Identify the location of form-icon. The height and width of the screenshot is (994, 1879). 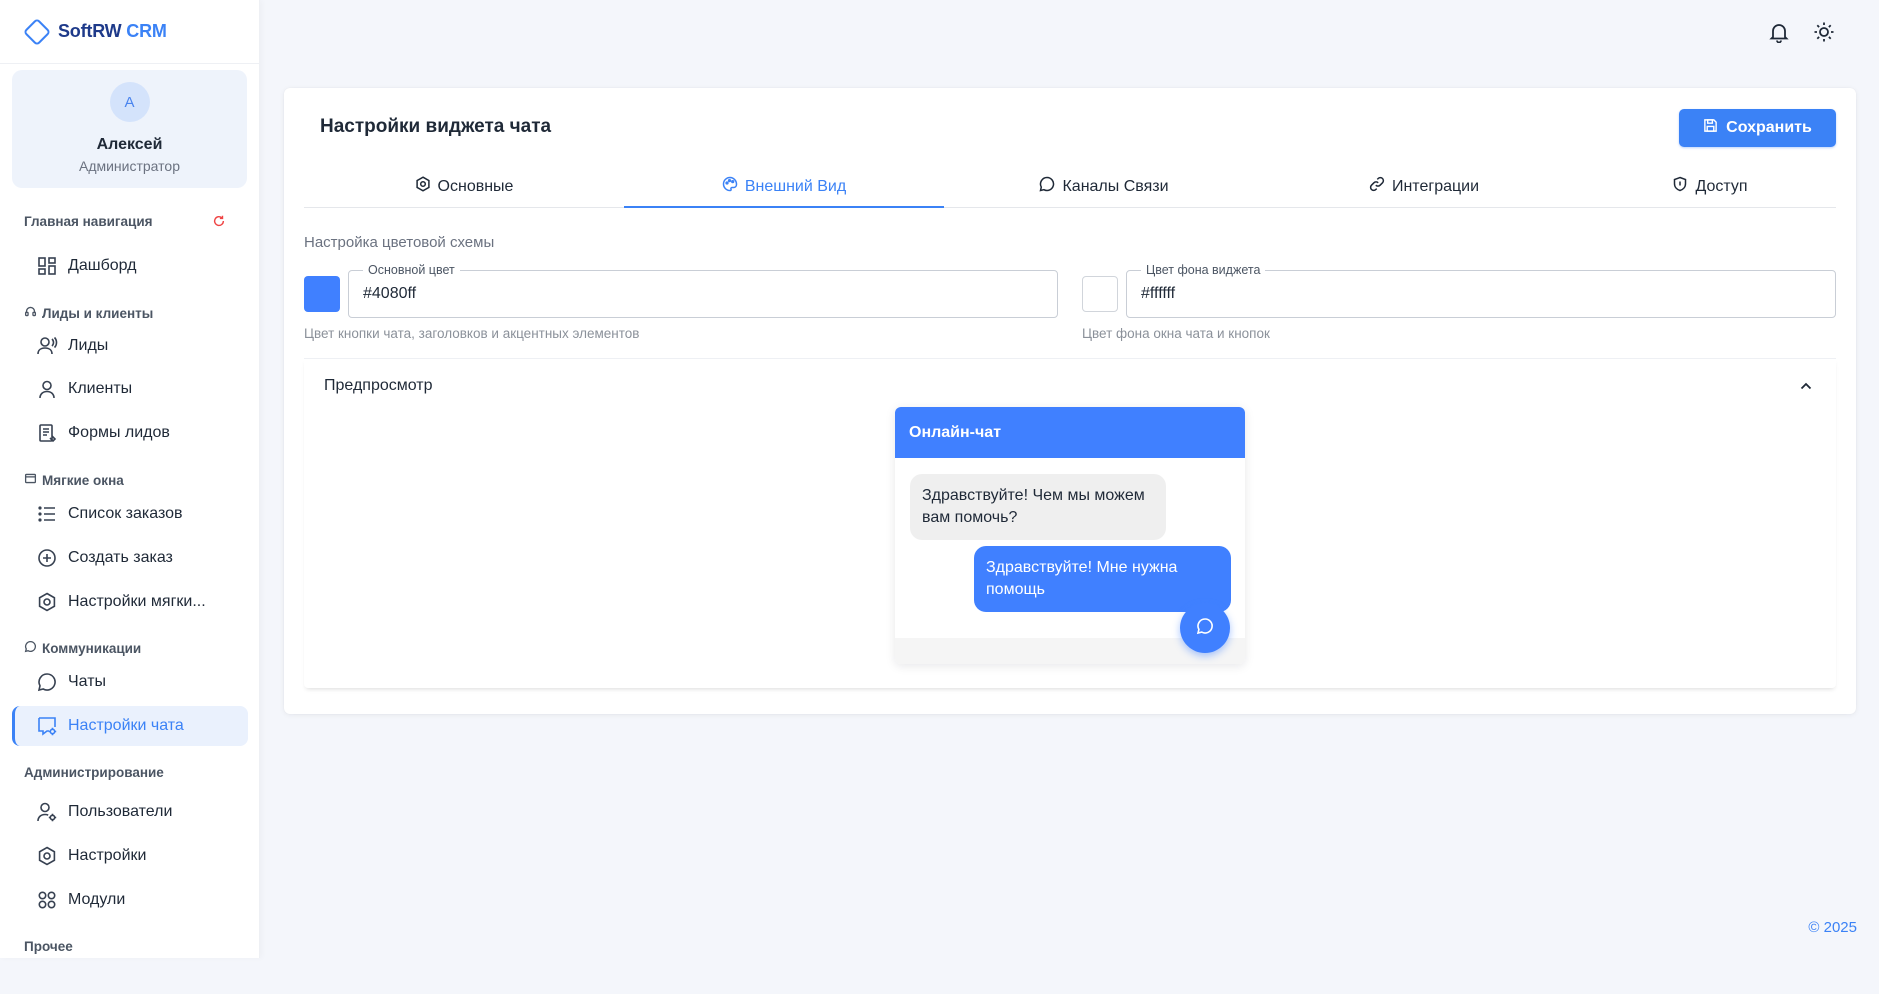
(47, 433).